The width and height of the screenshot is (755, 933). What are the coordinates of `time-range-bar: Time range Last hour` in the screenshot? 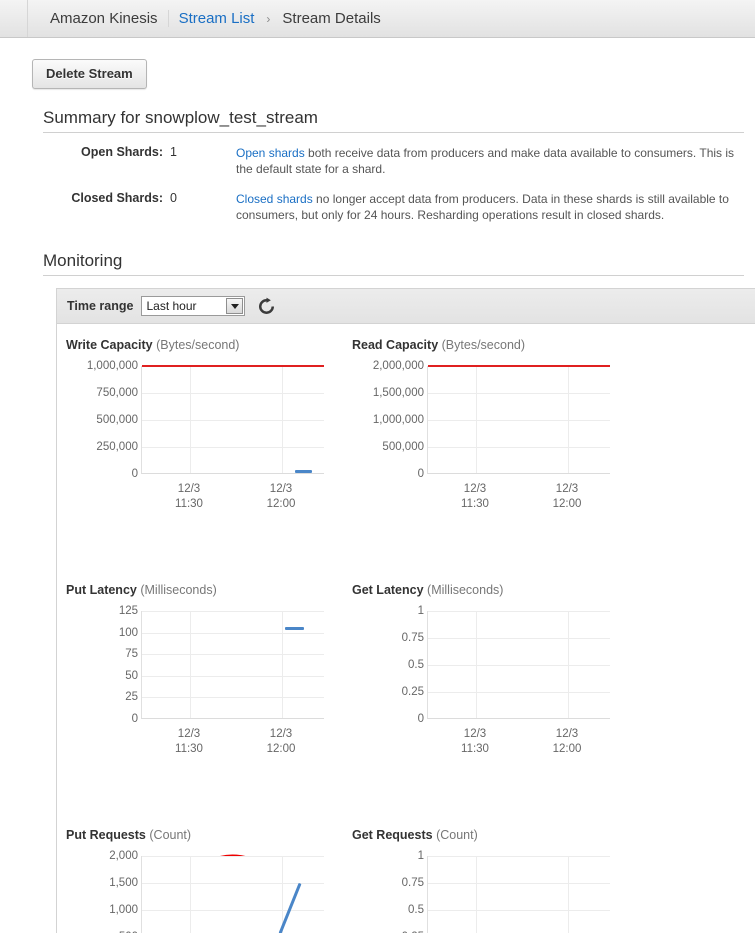 It's located at (406, 306).